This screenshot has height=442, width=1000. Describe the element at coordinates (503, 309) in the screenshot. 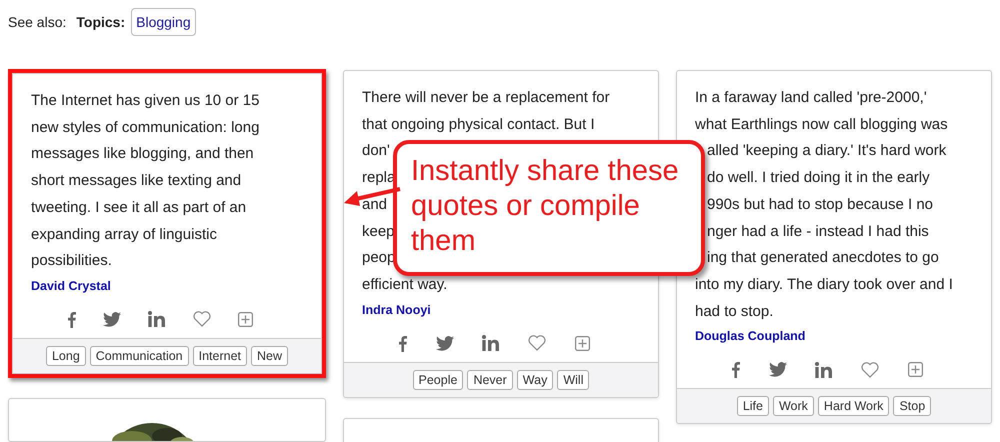

I see `author-link: Indra Nooyi` at that location.